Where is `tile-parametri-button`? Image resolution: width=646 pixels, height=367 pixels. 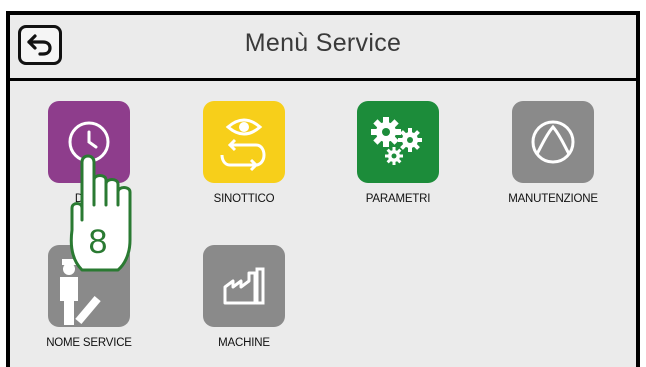 tile-parametri-button is located at coordinates (398, 142).